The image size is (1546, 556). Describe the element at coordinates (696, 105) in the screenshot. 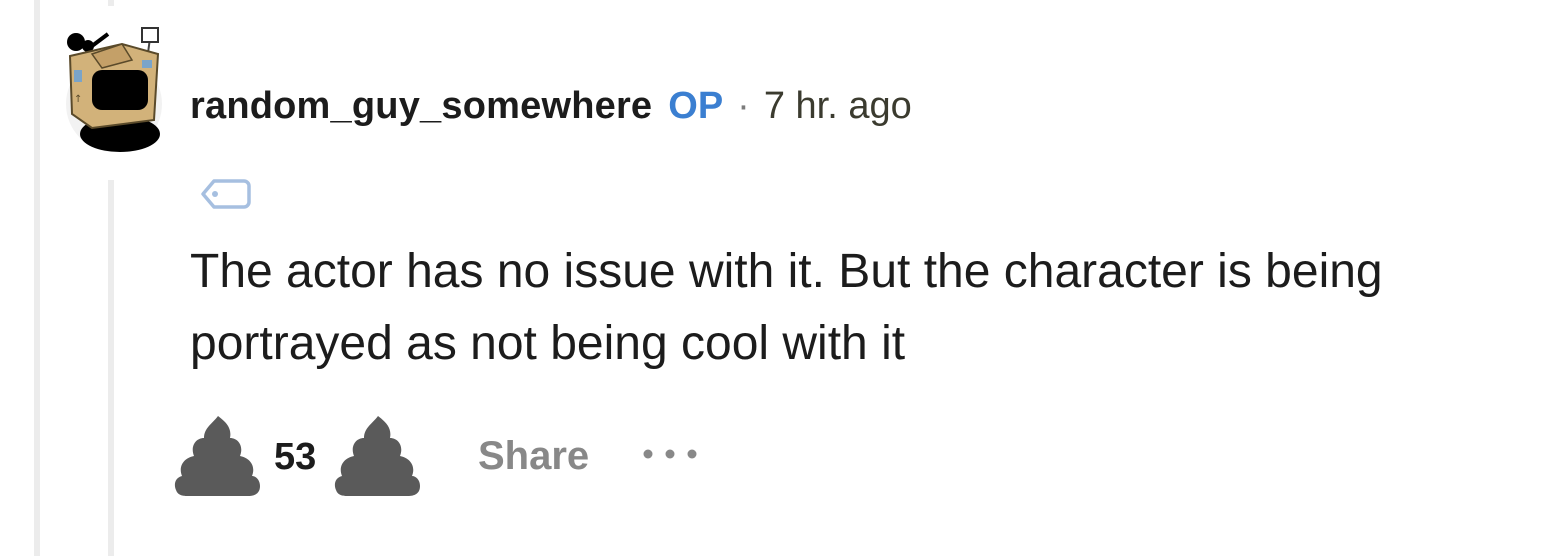

I see `op-badge: OP` at that location.